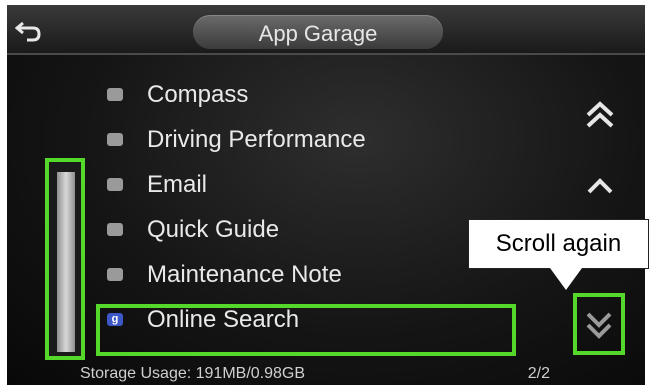  Describe the element at coordinates (305, 94) in the screenshot. I see `list-item-compass: Compass` at that location.